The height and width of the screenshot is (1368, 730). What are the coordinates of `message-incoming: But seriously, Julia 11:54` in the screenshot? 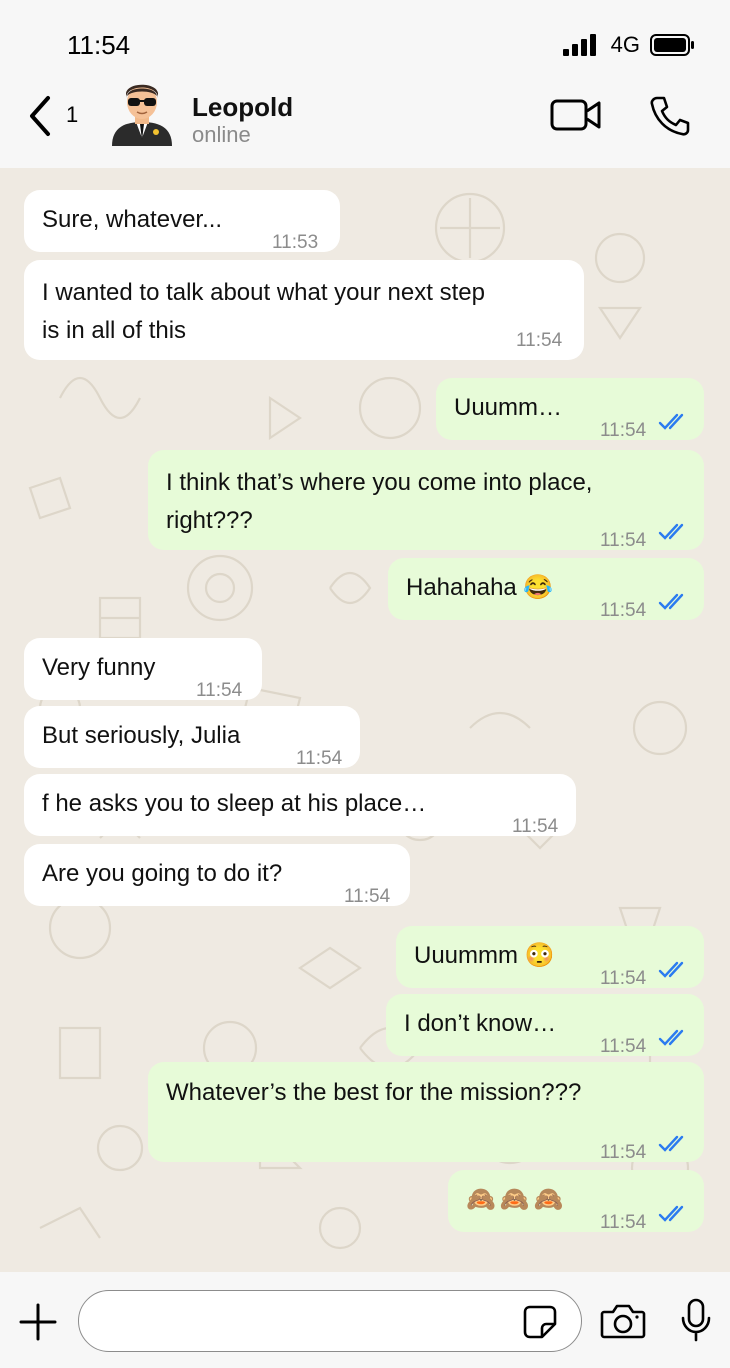 It's located at (192, 737).